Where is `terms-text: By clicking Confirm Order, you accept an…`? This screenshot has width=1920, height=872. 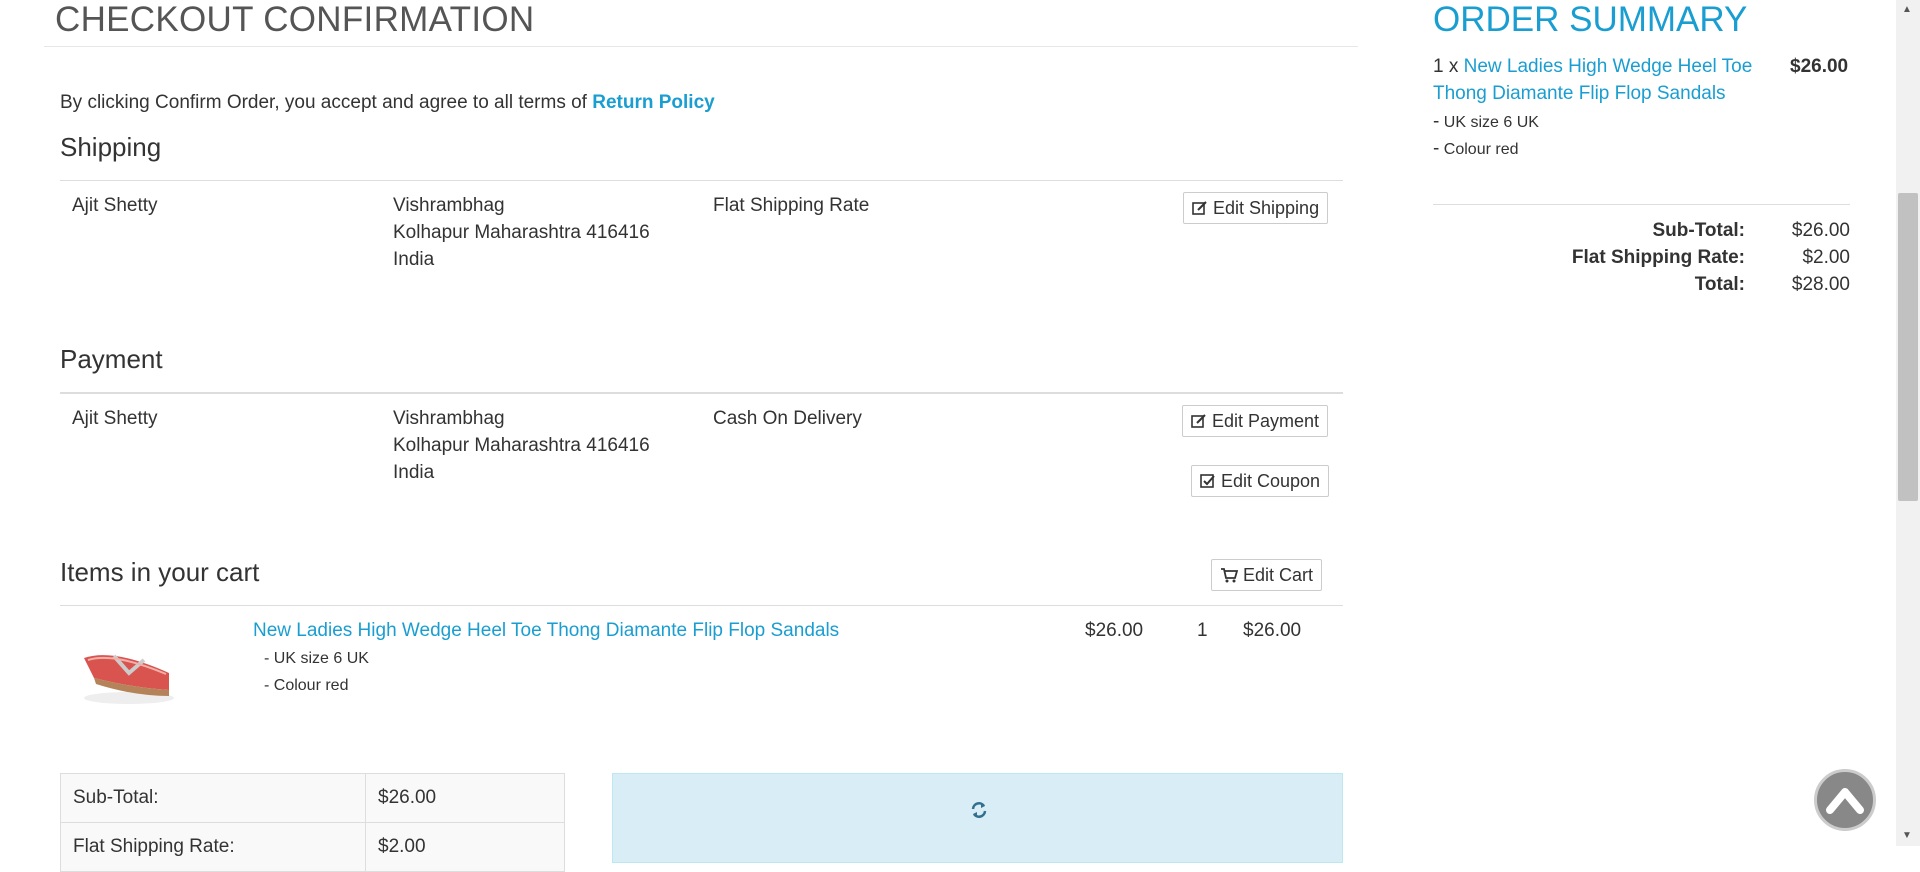 terms-text: By clicking Confirm Order, you accept an… is located at coordinates (326, 102).